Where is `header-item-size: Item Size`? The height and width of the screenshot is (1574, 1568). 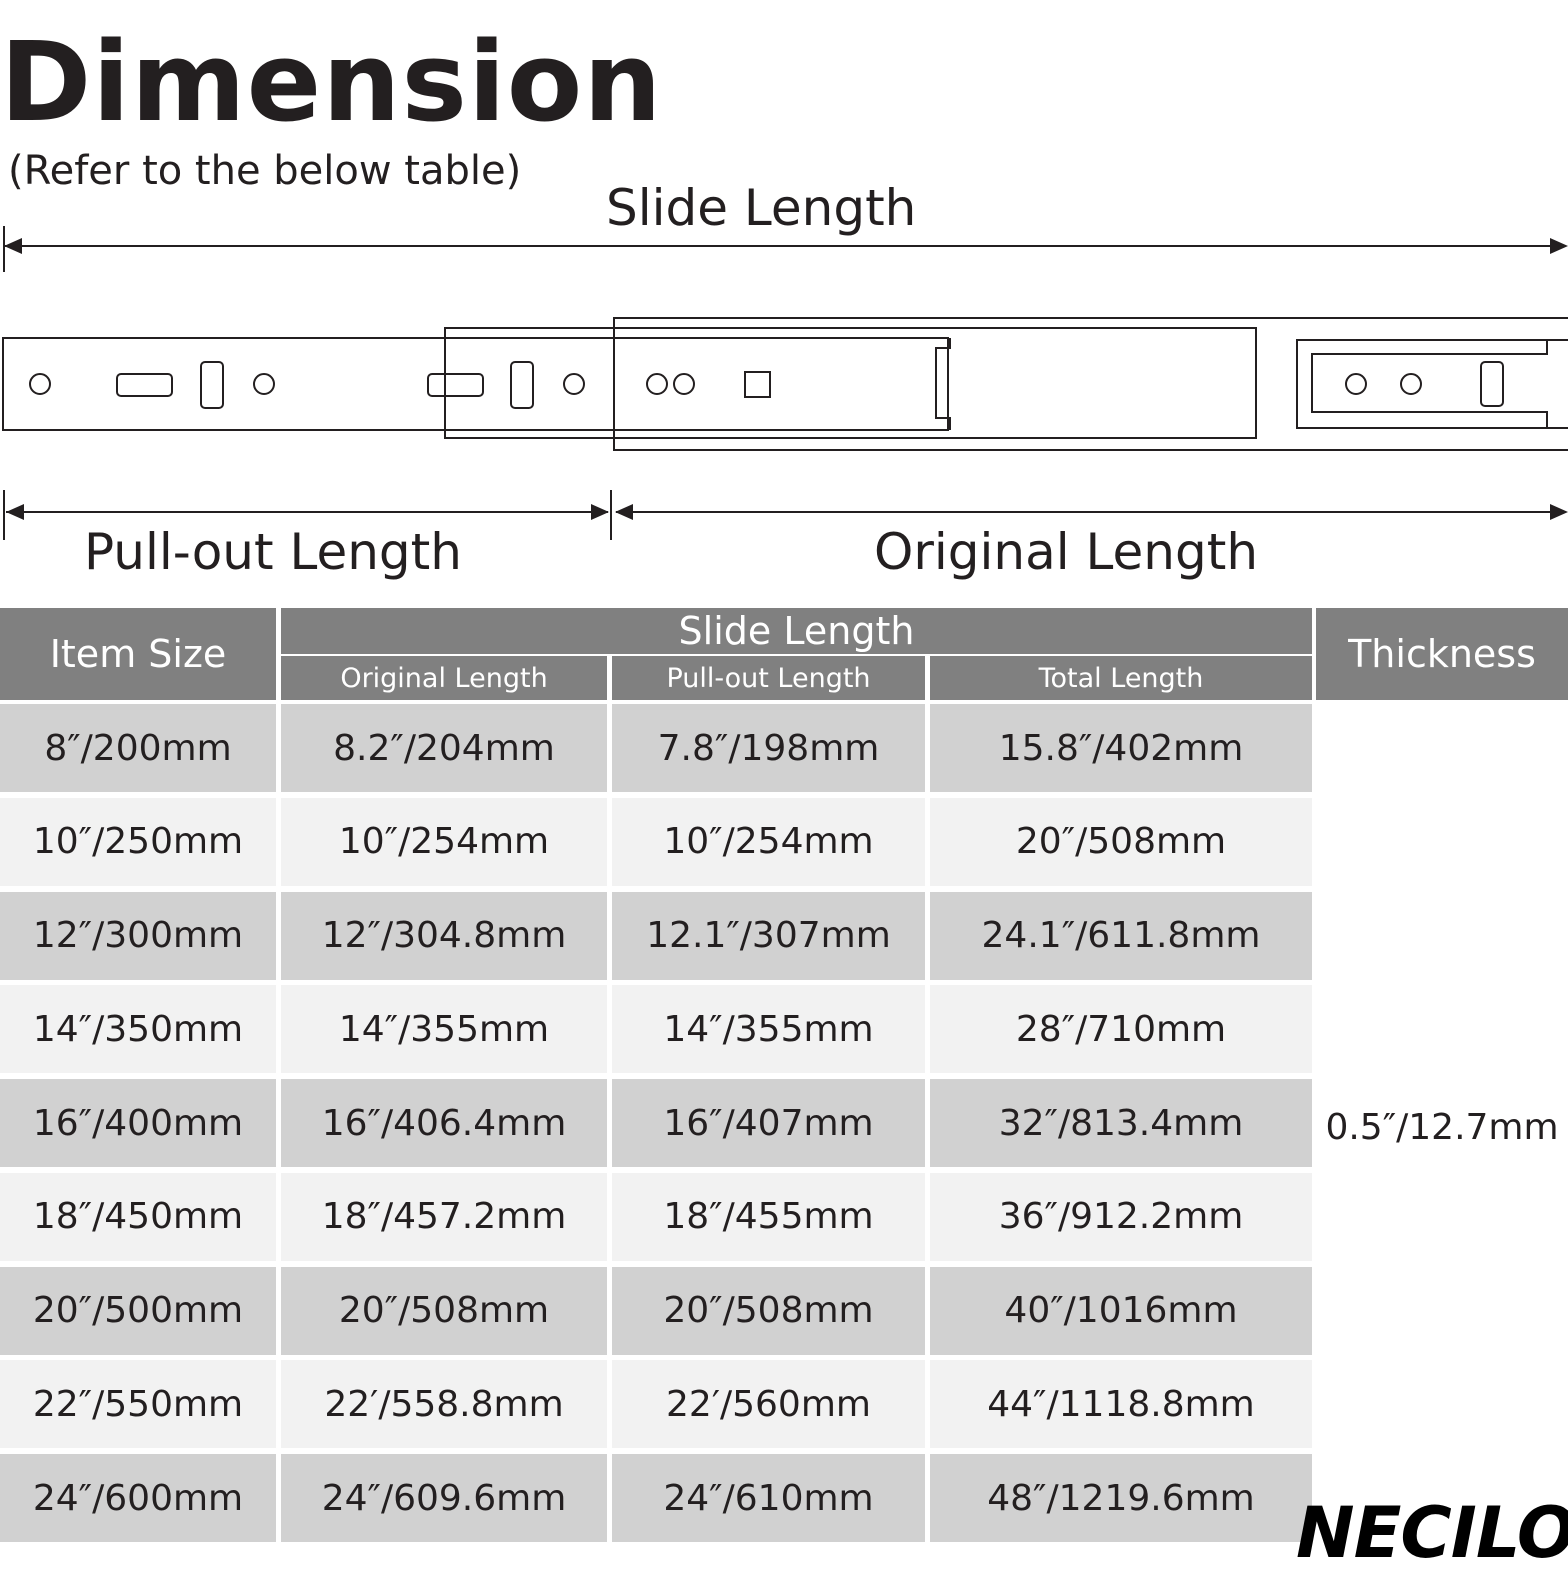
header-item-size: Item Size is located at coordinates (138, 654).